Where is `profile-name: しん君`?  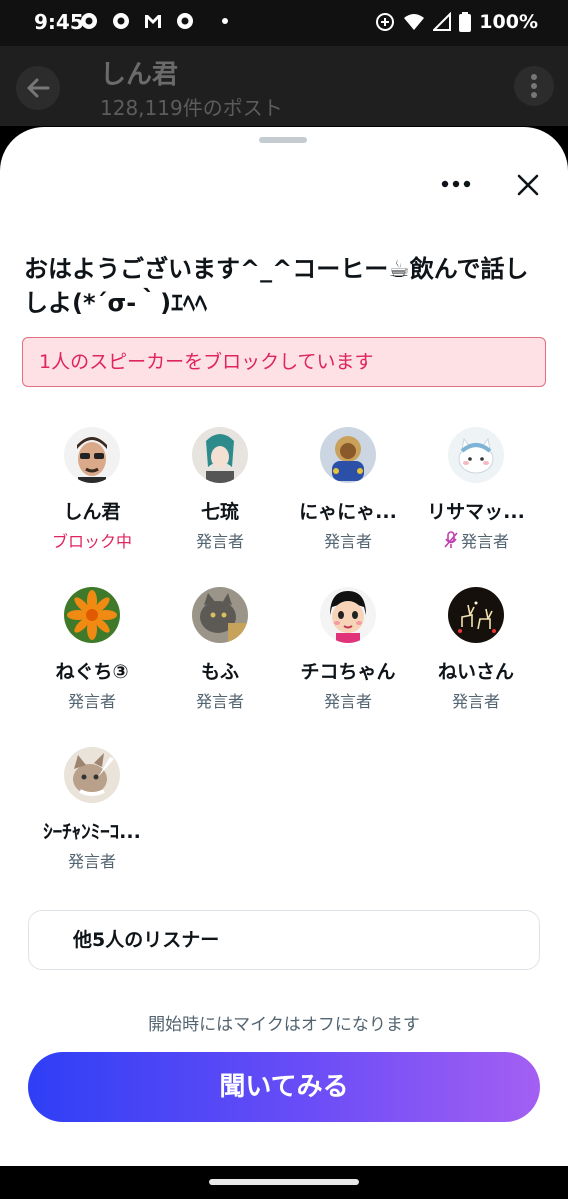 profile-name: しん君 is located at coordinates (139, 75).